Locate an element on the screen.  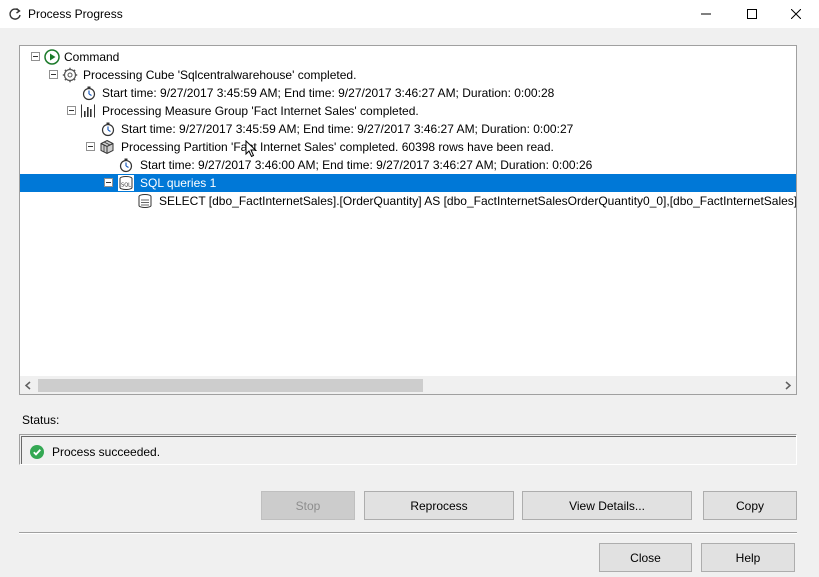
reprocess-button: Reprocess is located at coordinates (439, 505).